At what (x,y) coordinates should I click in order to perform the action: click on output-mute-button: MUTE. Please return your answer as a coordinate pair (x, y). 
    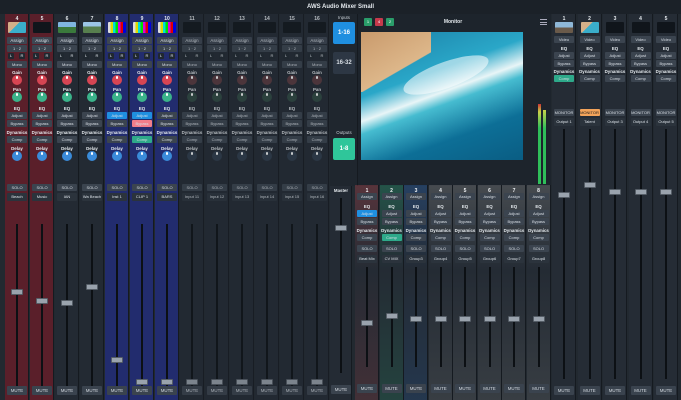
    Looking at the image, I should click on (640, 390).